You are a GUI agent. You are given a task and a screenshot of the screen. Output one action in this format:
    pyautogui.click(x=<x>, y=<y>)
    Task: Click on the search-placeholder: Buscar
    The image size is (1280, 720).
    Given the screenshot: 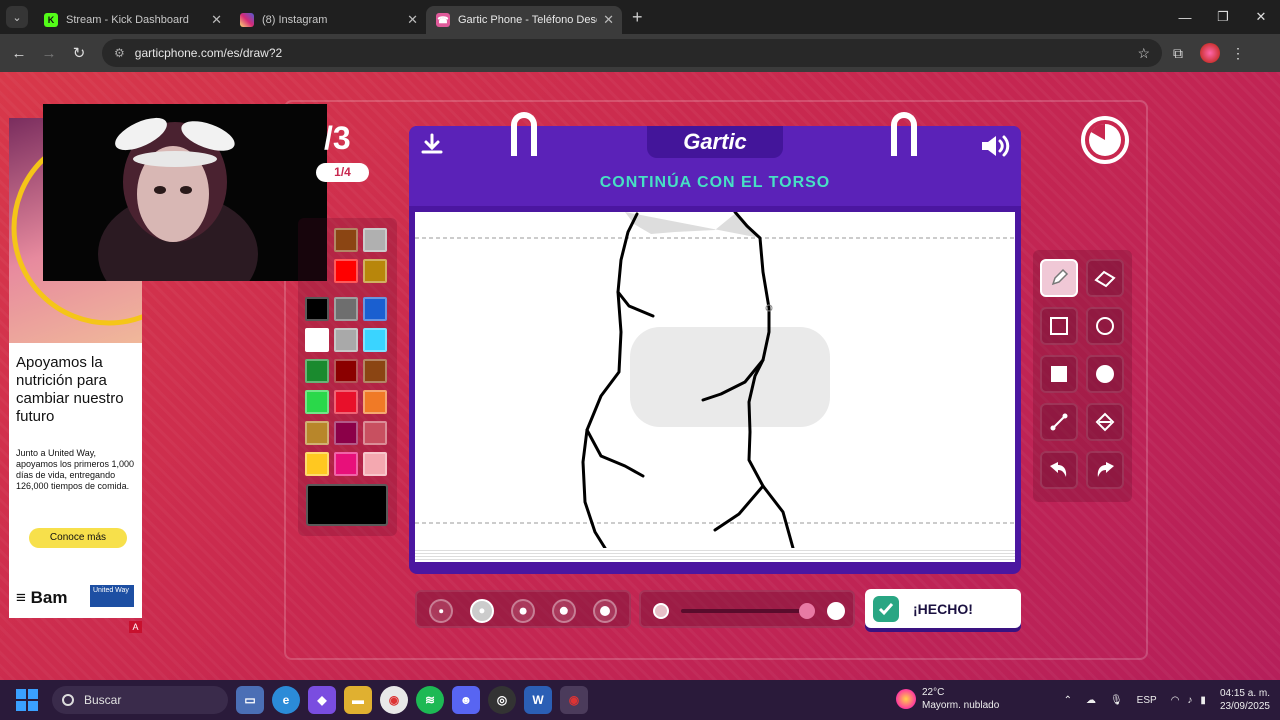 What is the action you would take?
    pyautogui.click(x=103, y=700)
    